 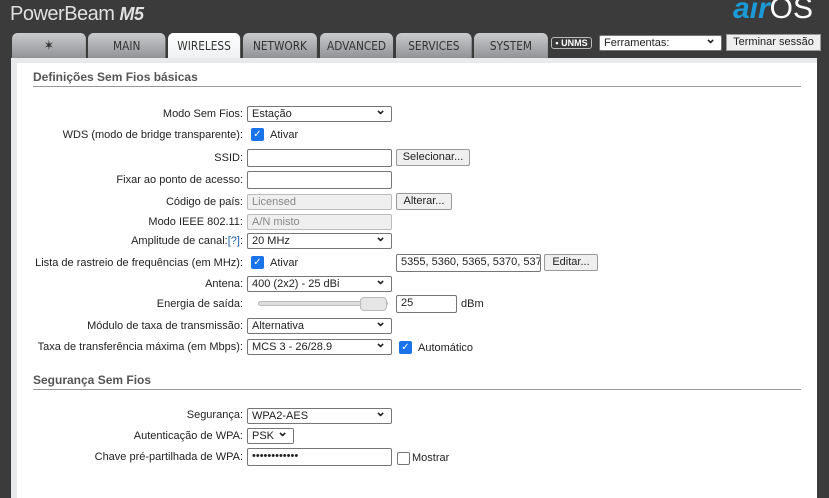 What do you see at coordinates (214, 415) in the screenshot?
I see `security-label: Segurança:` at bounding box center [214, 415].